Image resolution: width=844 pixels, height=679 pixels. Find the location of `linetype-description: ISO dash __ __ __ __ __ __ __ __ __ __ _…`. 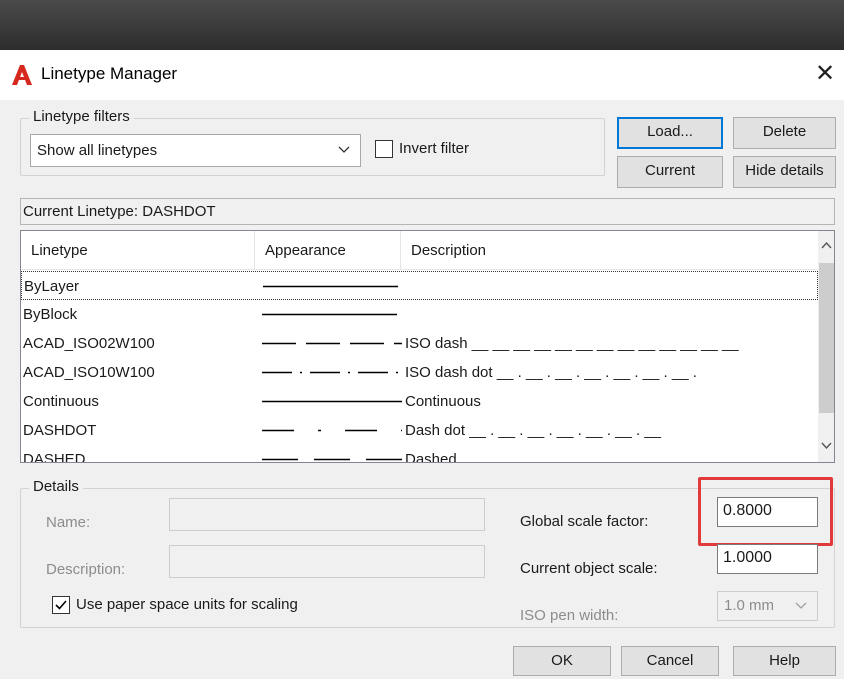

linetype-description: ISO dash __ __ __ __ __ __ __ __ __ __ _… is located at coordinates (572, 343).